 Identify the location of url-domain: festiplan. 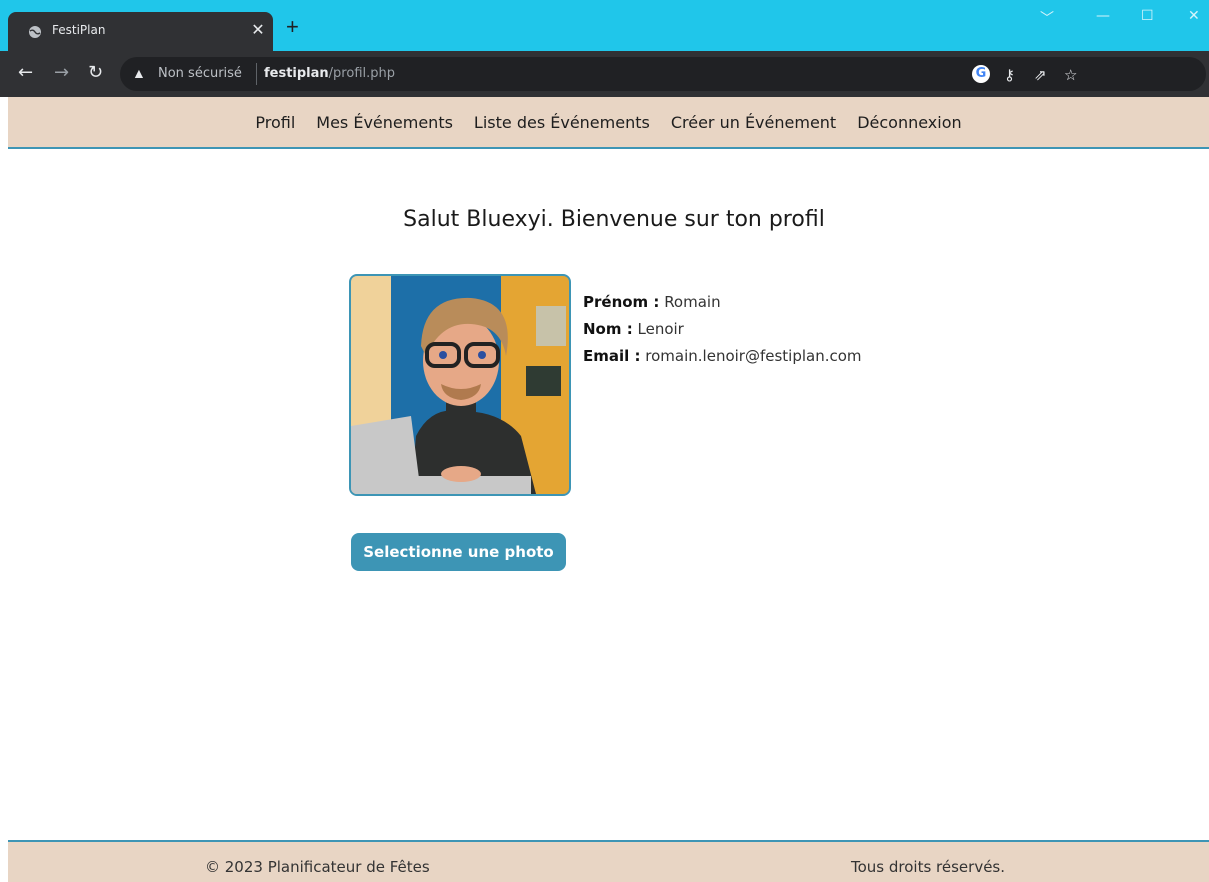
(296, 73).